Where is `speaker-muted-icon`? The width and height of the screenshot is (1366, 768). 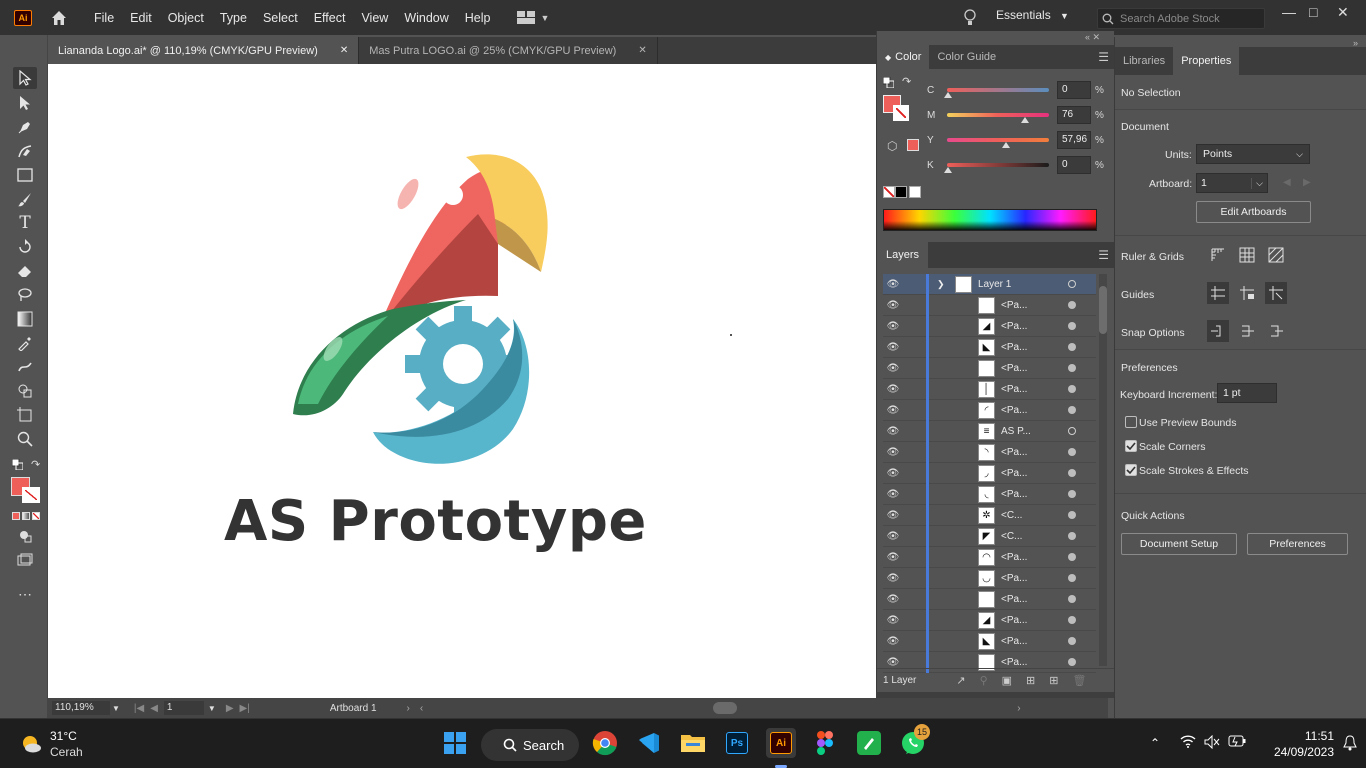 speaker-muted-icon is located at coordinates (1212, 743).